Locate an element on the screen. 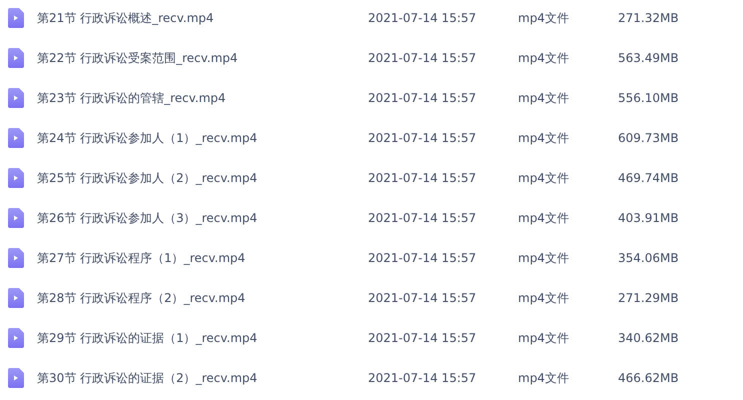 The image size is (743, 400). file-size: 354.06MB is located at coordinates (648, 258).